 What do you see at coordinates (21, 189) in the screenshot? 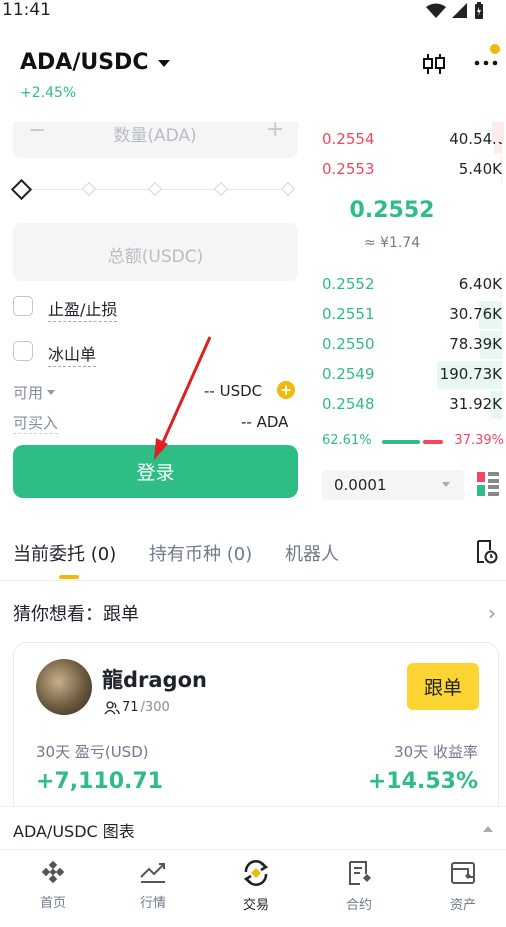
I see `slider-handle` at bounding box center [21, 189].